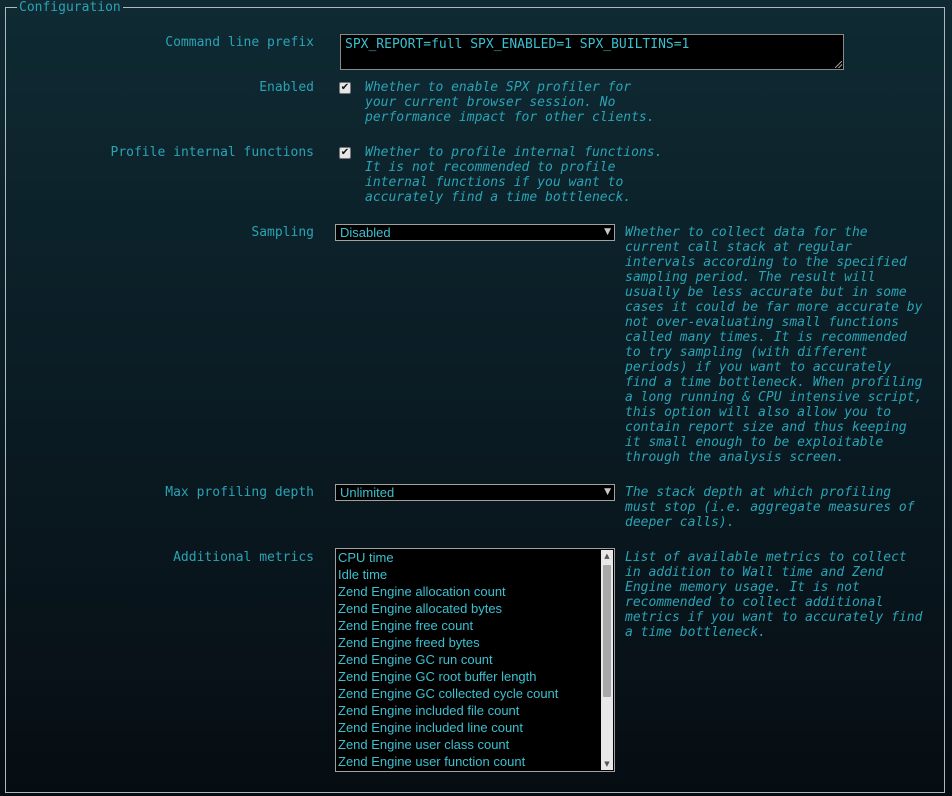  Describe the element at coordinates (70, 8) in the screenshot. I see `configuration-legend: Configuration` at that location.